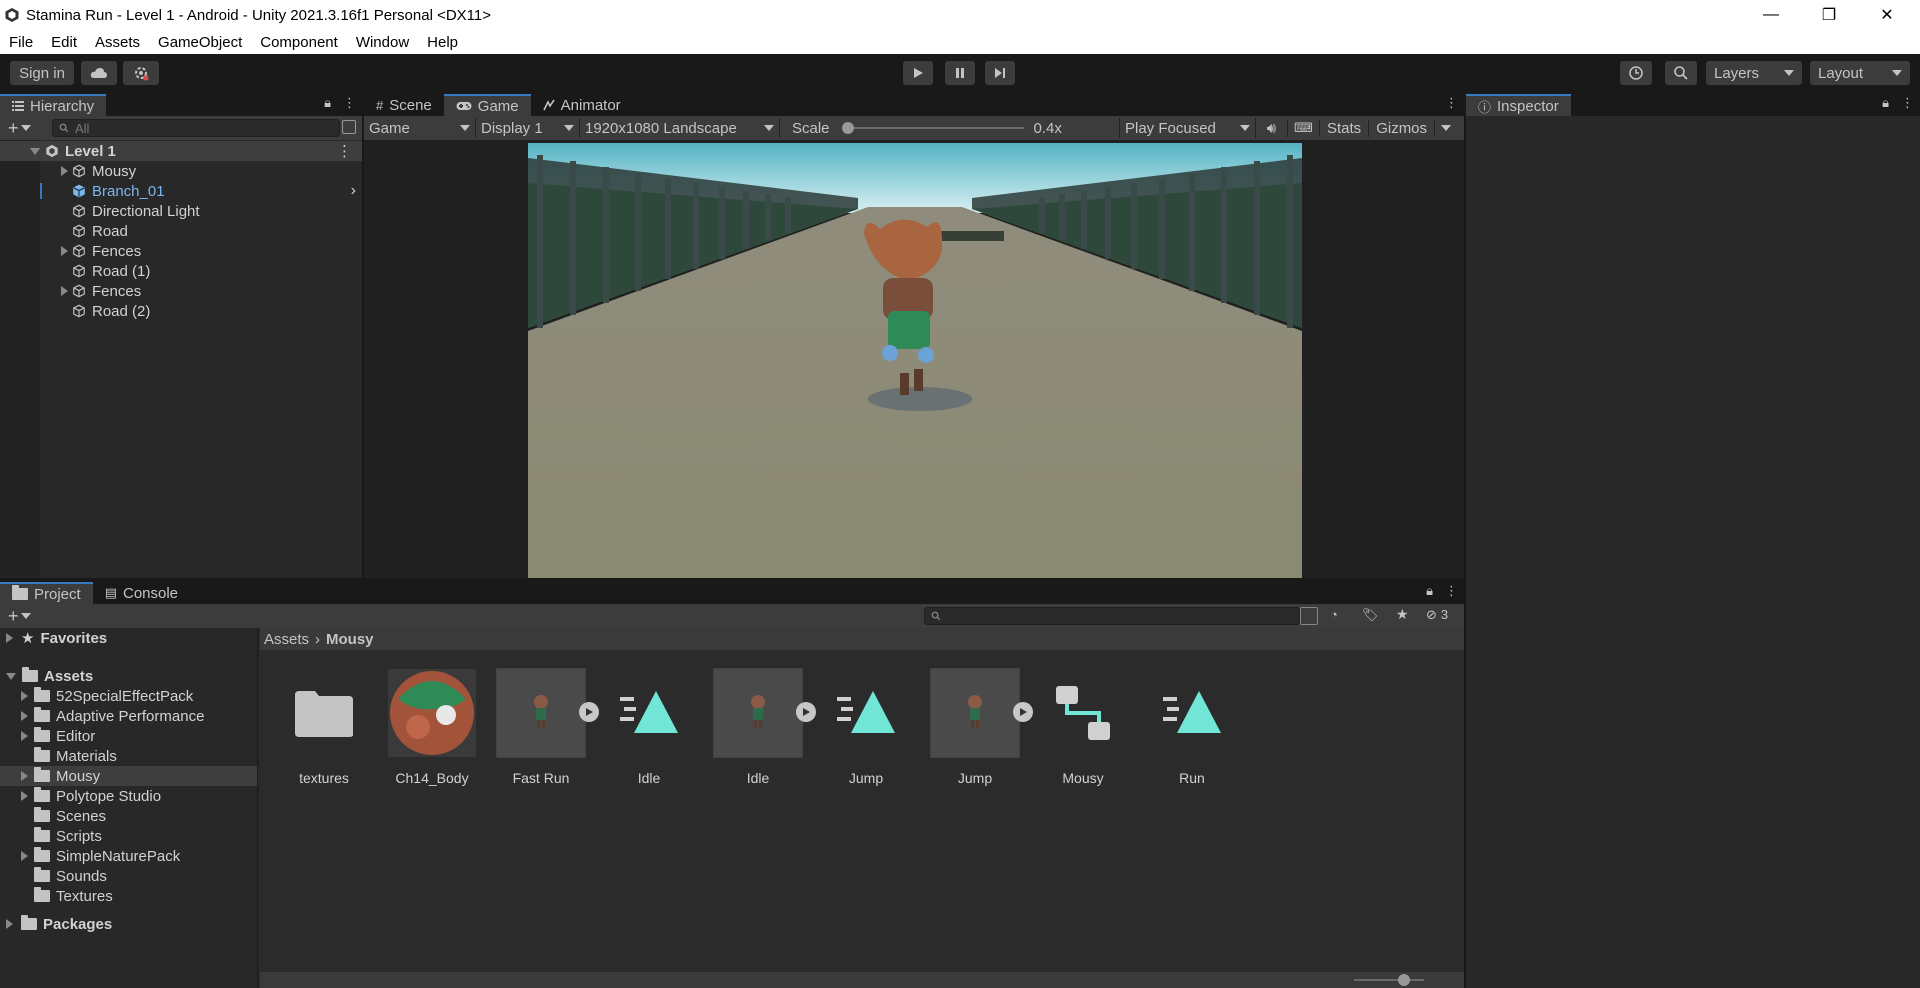  Describe the element at coordinates (1083, 727) in the screenshot. I see `asset-item: Mousy` at that location.